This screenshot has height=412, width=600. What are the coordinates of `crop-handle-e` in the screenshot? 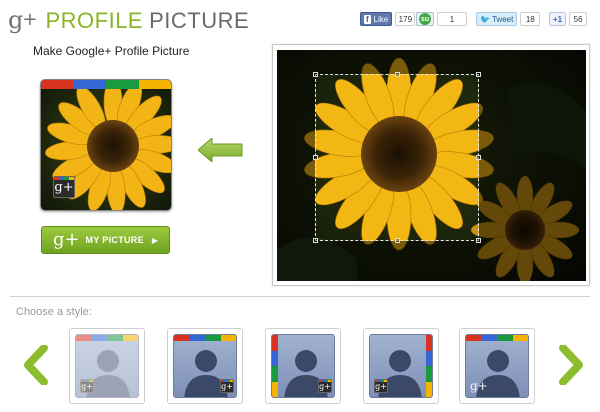 It's located at (478, 157).